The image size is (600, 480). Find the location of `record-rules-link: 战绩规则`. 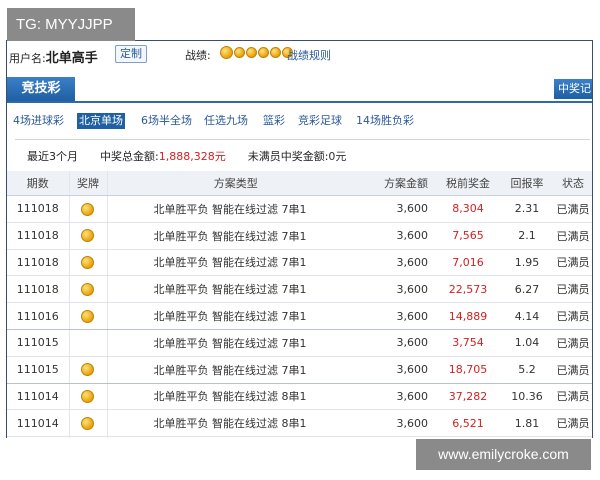

record-rules-link: 战绩规则 is located at coordinates (309, 55).